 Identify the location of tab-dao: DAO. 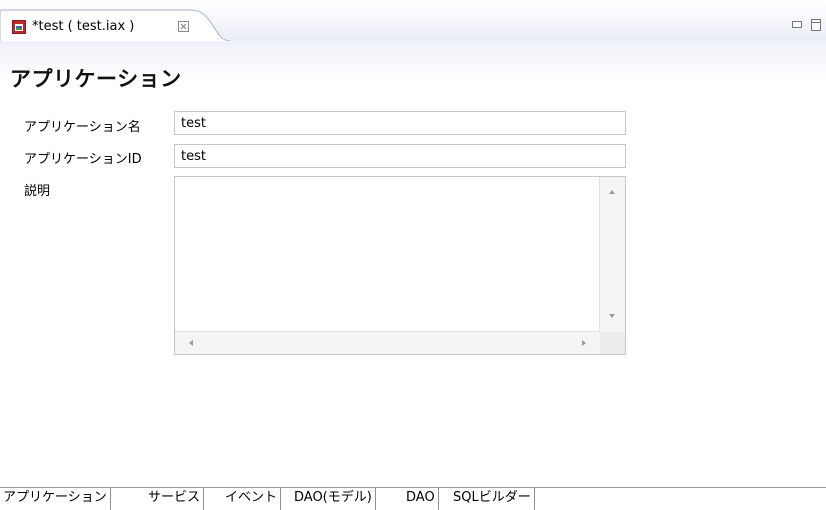
(421, 499).